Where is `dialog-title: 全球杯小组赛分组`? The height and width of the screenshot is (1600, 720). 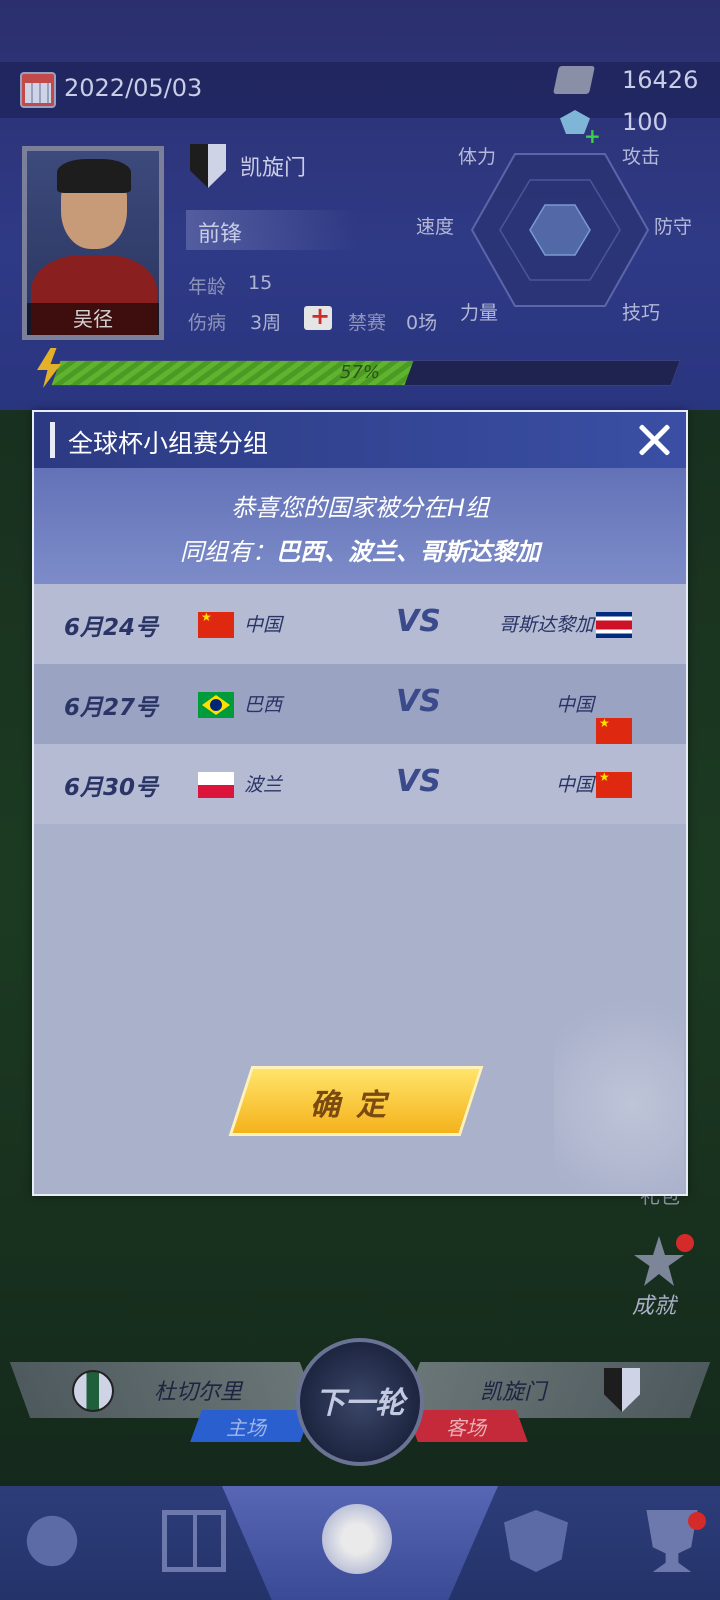
dialog-title: 全球杯小组赛分组 is located at coordinates (168, 443).